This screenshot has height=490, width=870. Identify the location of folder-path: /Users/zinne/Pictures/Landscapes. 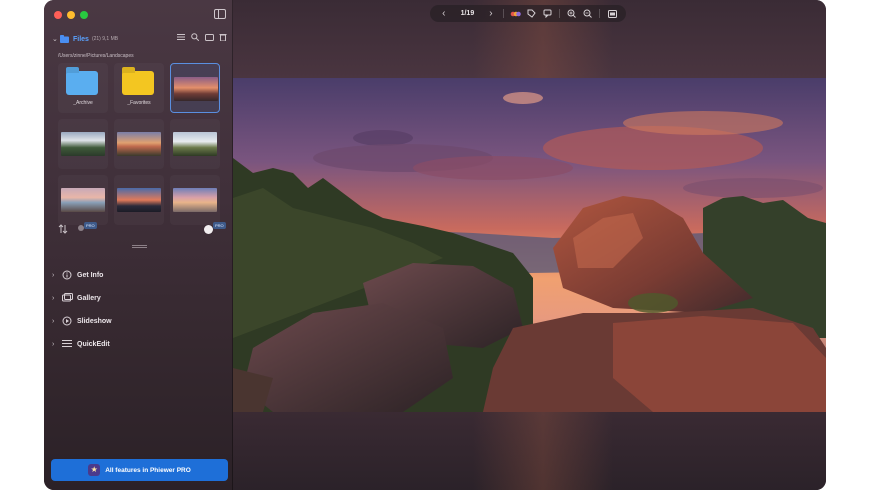
(96, 56).